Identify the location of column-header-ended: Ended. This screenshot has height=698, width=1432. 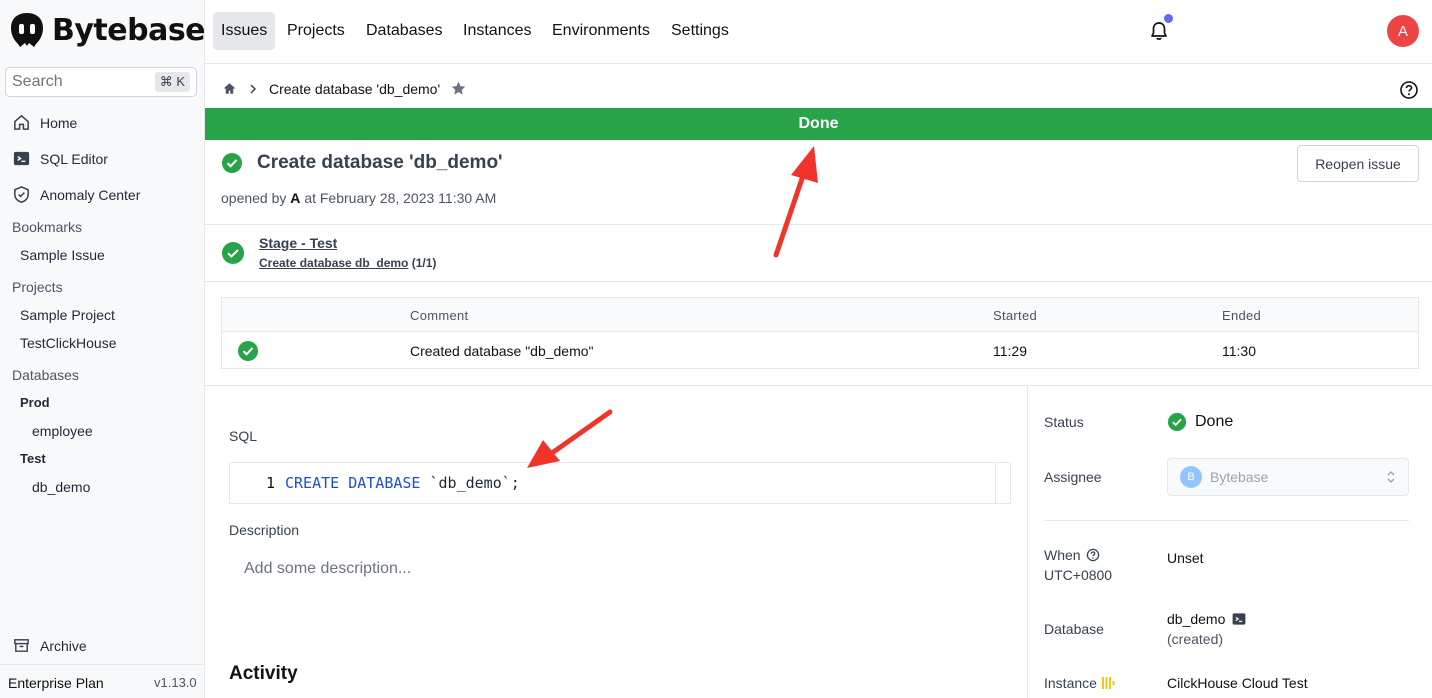
(1242, 315).